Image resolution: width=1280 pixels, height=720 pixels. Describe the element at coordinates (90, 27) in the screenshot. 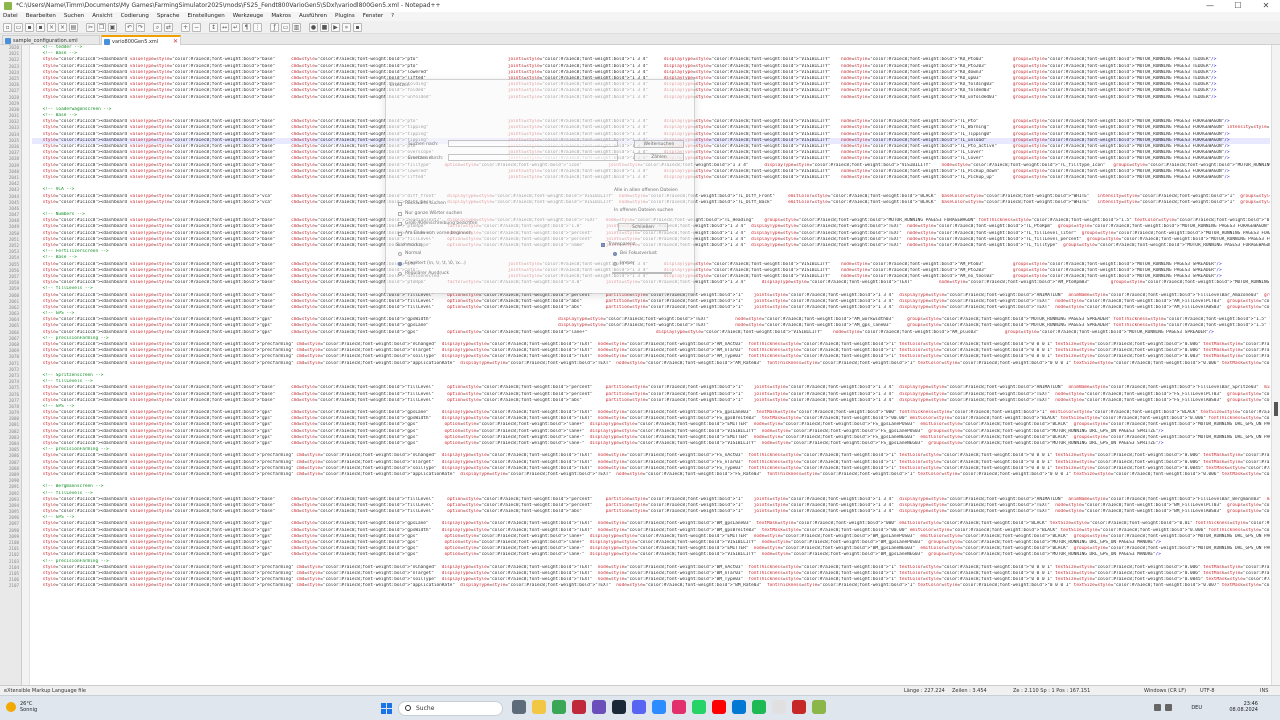

I see `cut-icon: ✂` at that location.